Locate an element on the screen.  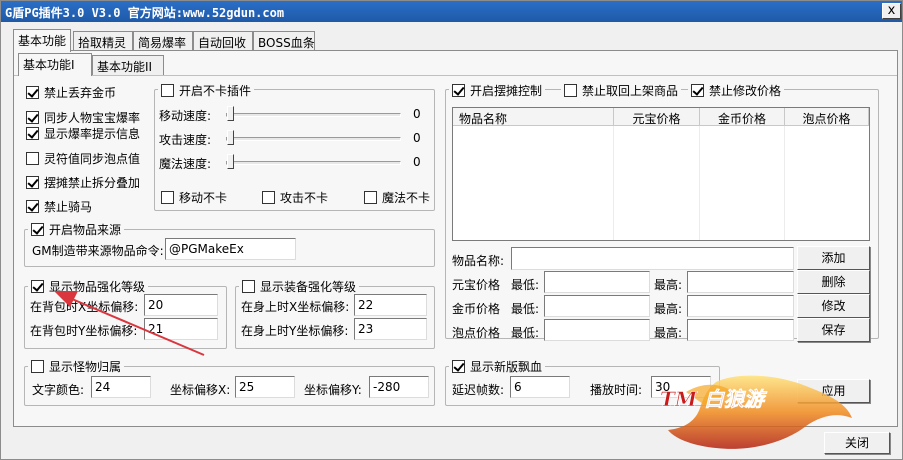
tab-simple-drop: 简易爆率 is located at coordinates (163, 41).